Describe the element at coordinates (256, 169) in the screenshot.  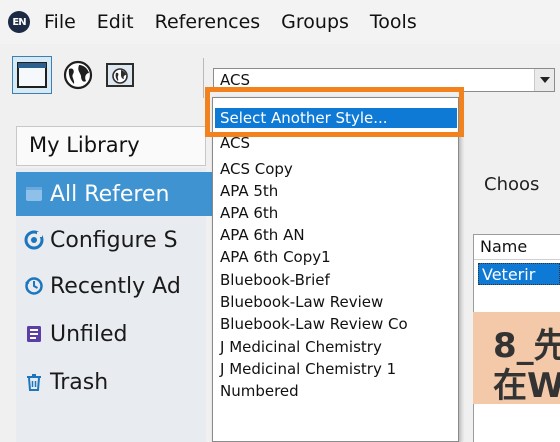
I see `dropdown-item: ACS Copy` at that location.